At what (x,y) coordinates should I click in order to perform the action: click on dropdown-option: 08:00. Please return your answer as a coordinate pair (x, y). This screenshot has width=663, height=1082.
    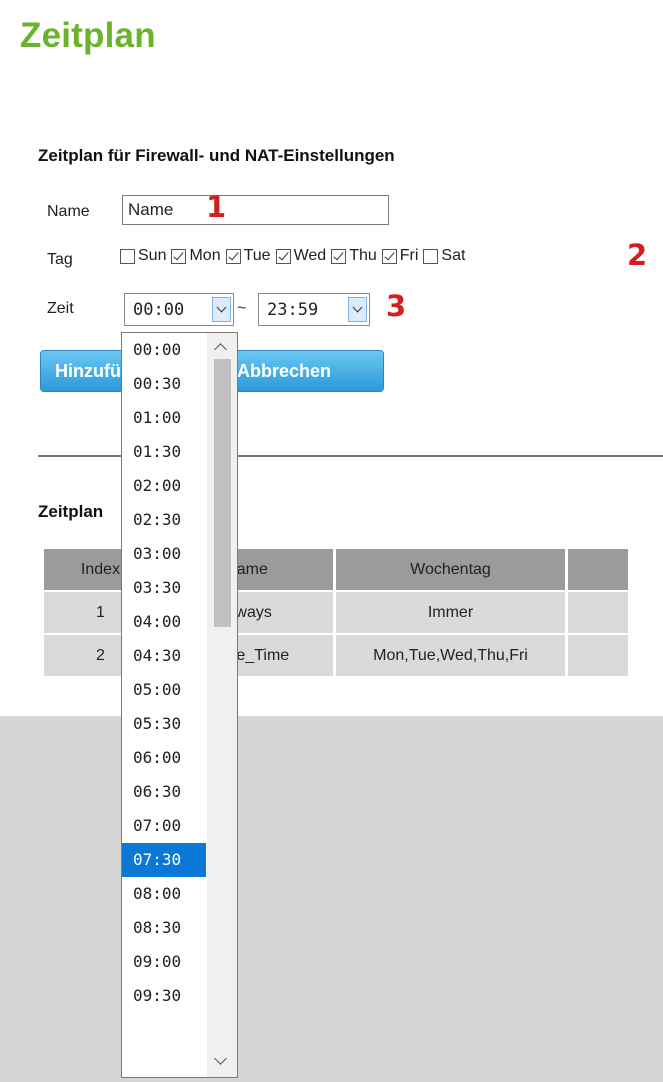
    Looking at the image, I should click on (164, 894).